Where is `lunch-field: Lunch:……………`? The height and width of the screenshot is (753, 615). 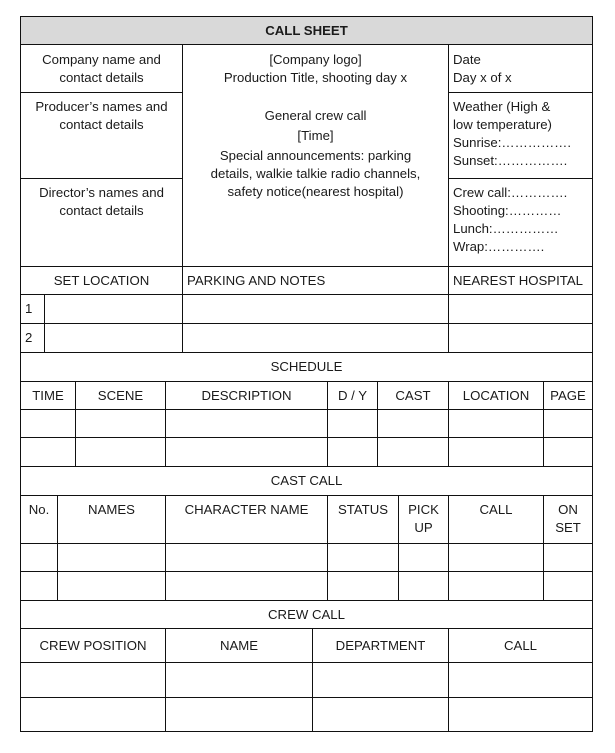
lunch-field: Lunch:…………… is located at coordinates (506, 228).